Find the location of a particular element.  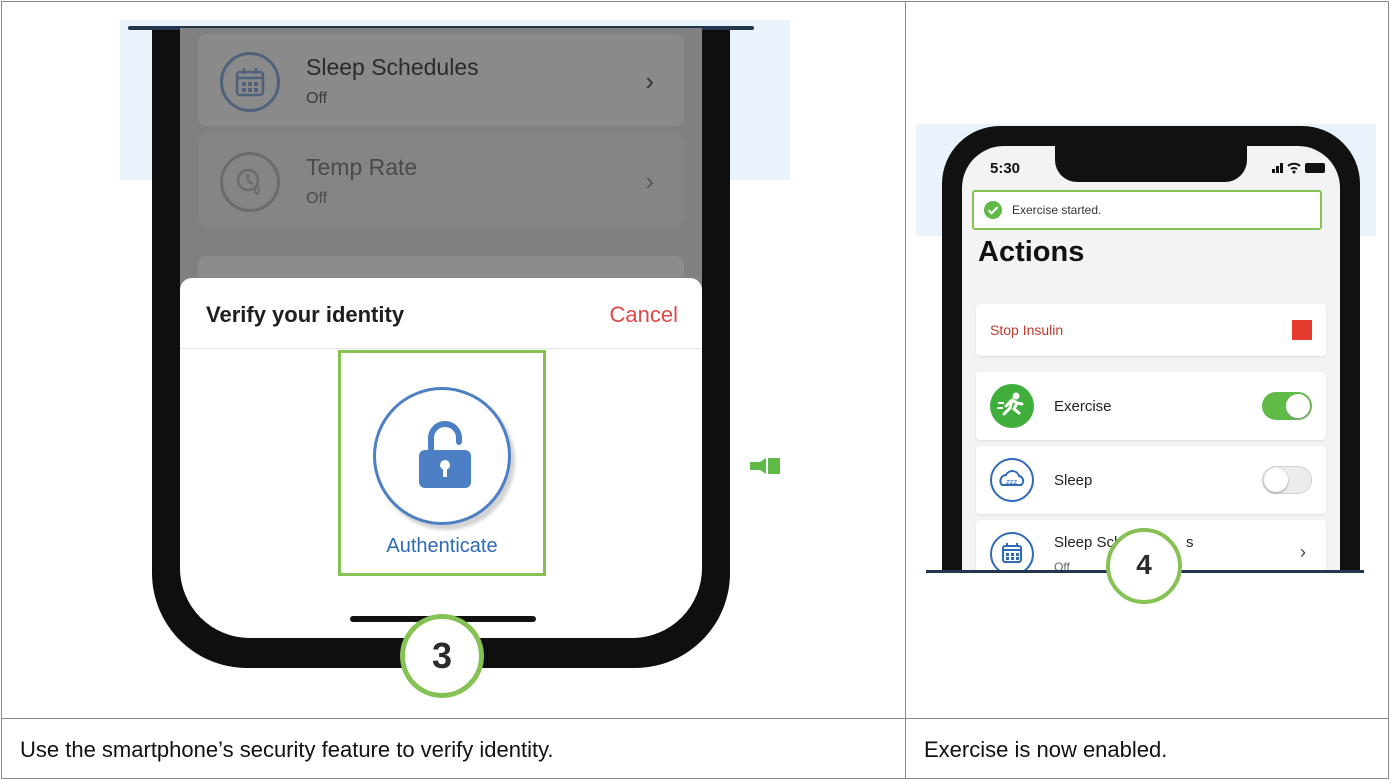

sleep-label: Sleep is located at coordinates (1073, 480).